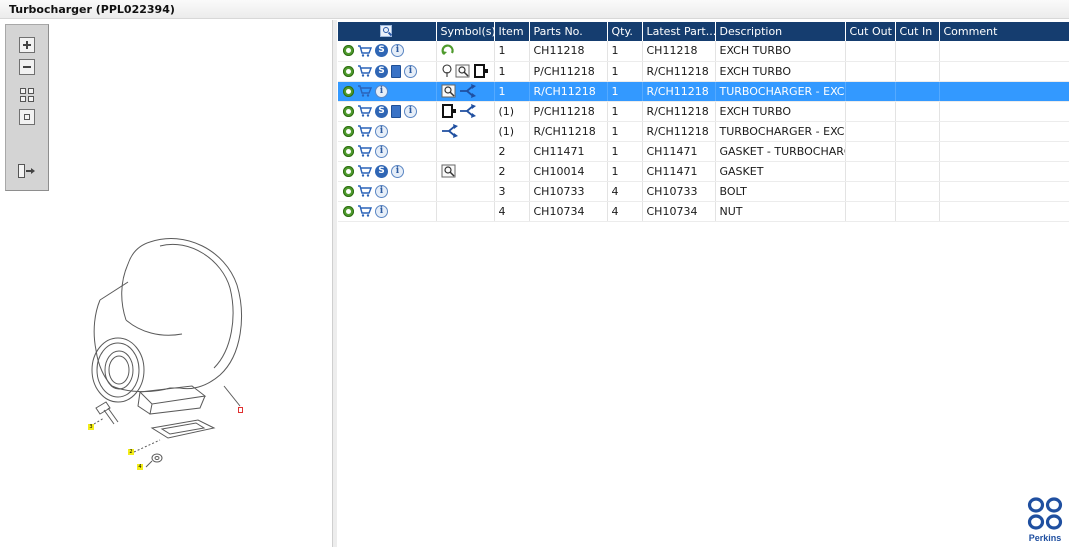  What do you see at coordinates (568, 31) in the screenshot?
I see `column-header-parts-no: Parts No.` at bounding box center [568, 31].